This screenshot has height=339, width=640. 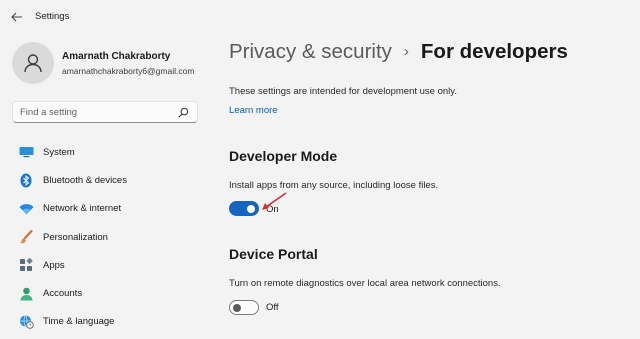 What do you see at coordinates (52, 16) in the screenshot?
I see `app-title: Settings` at bounding box center [52, 16].